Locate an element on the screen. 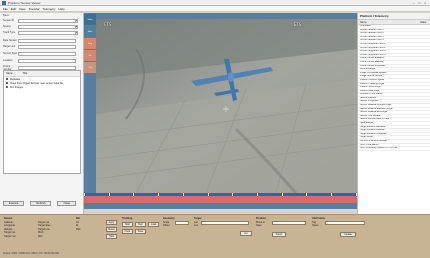 The height and width of the screenshot is (258, 430). go-button: Go is located at coordinates (246, 233).